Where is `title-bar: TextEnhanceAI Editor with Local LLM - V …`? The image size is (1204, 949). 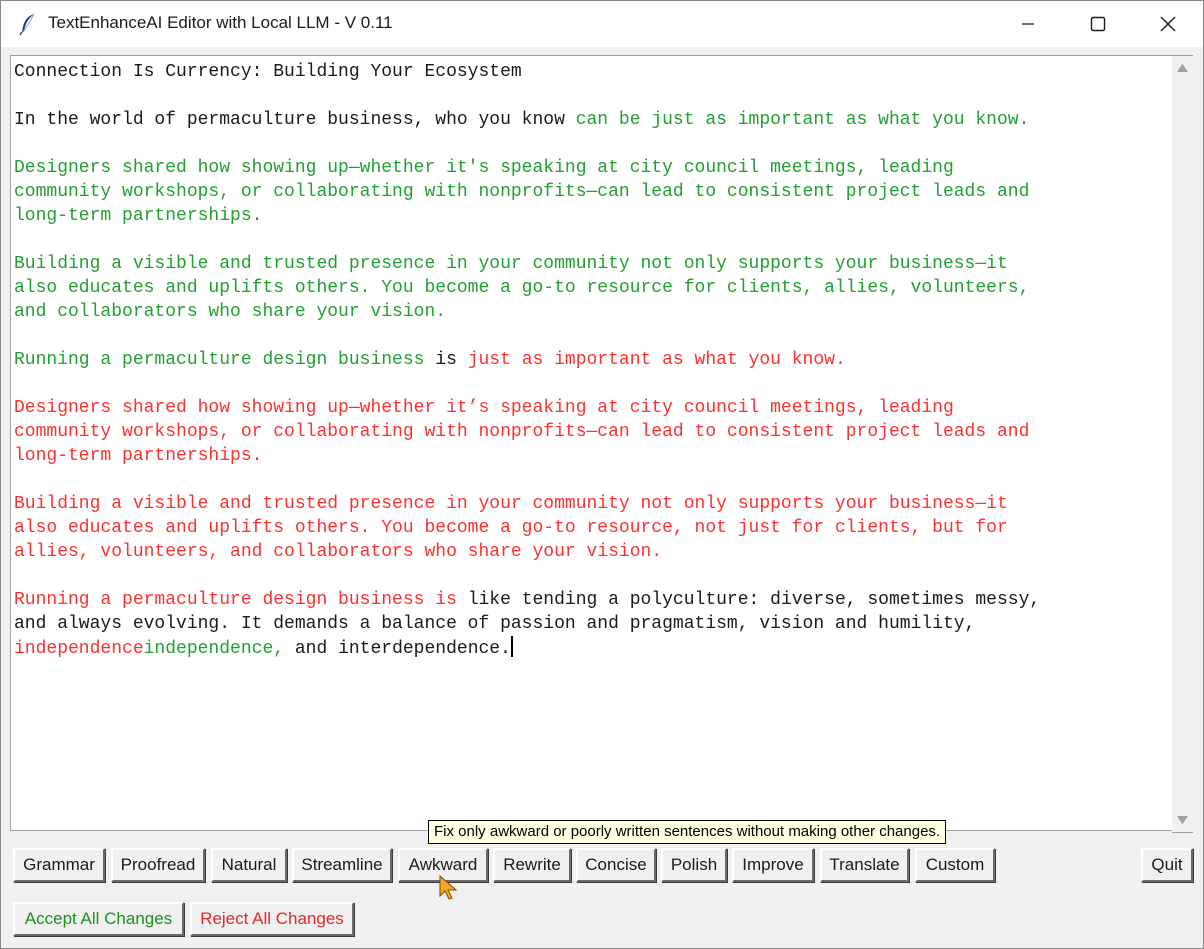 title-bar: TextEnhanceAI Editor with Local LLM - V … is located at coordinates (602, 24).